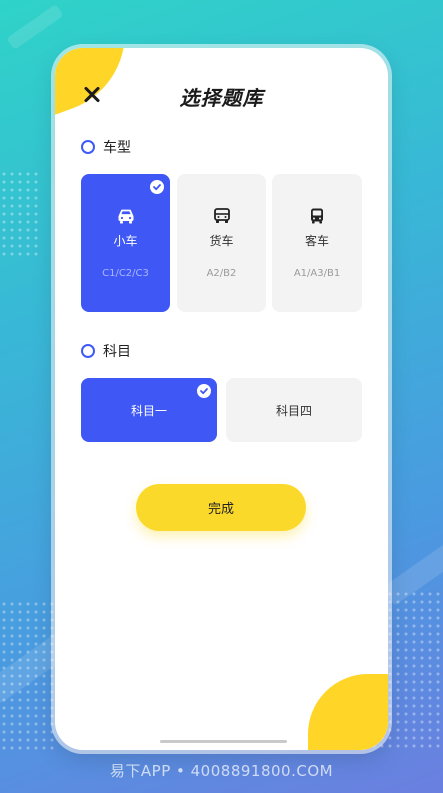 The height and width of the screenshot is (793, 443). Describe the element at coordinates (317, 216) in the screenshot. I see `bus-icon` at that location.